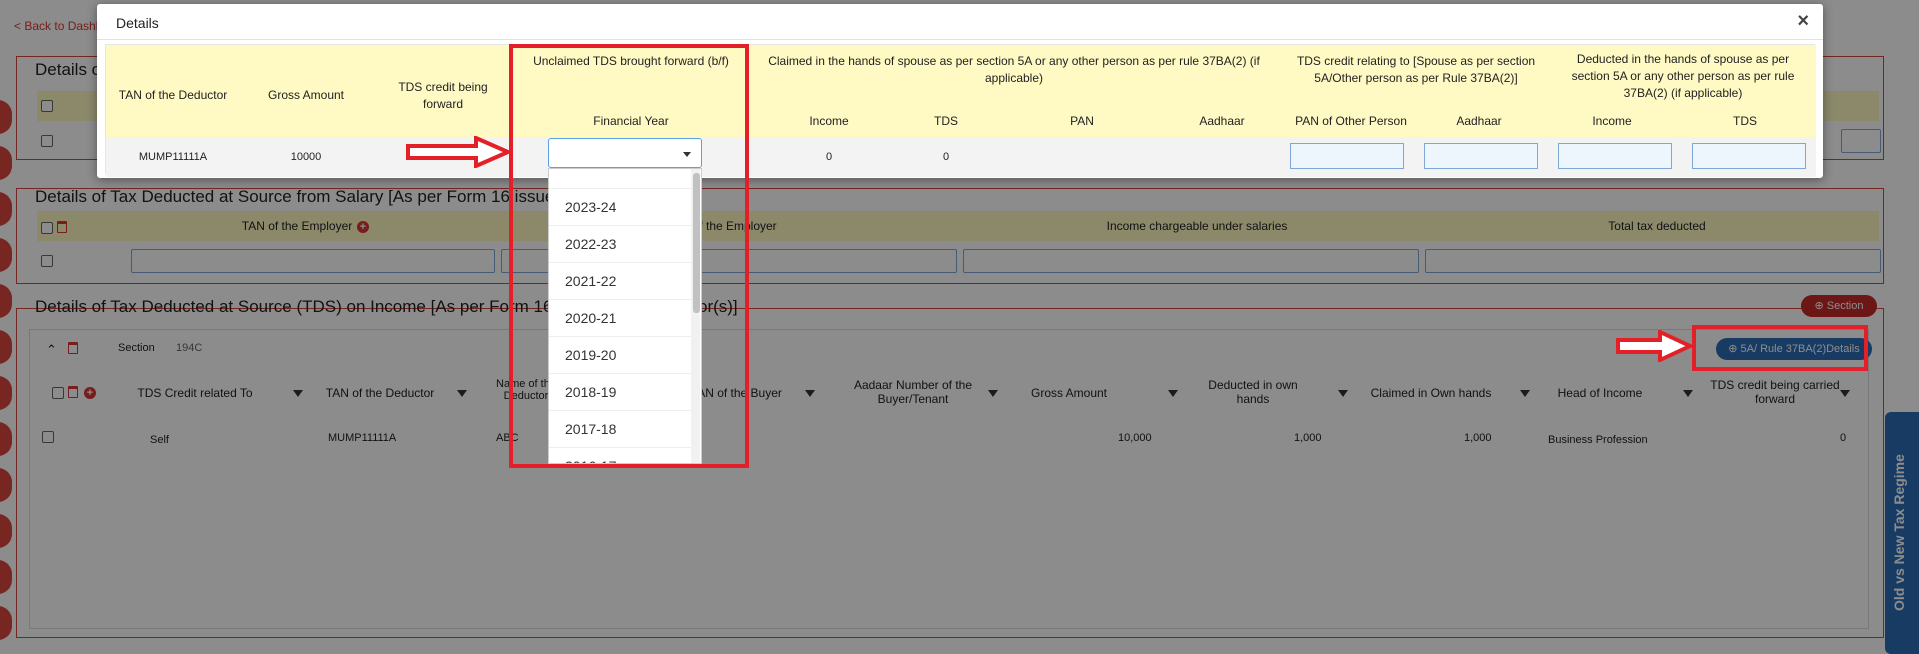 This screenshot has width=1919, height=654. What do you see at coordinates (1479, 121) in the screenshot?
I see `header-aadhaar-2: Aadhaar` at bounding box center [1479, 121].